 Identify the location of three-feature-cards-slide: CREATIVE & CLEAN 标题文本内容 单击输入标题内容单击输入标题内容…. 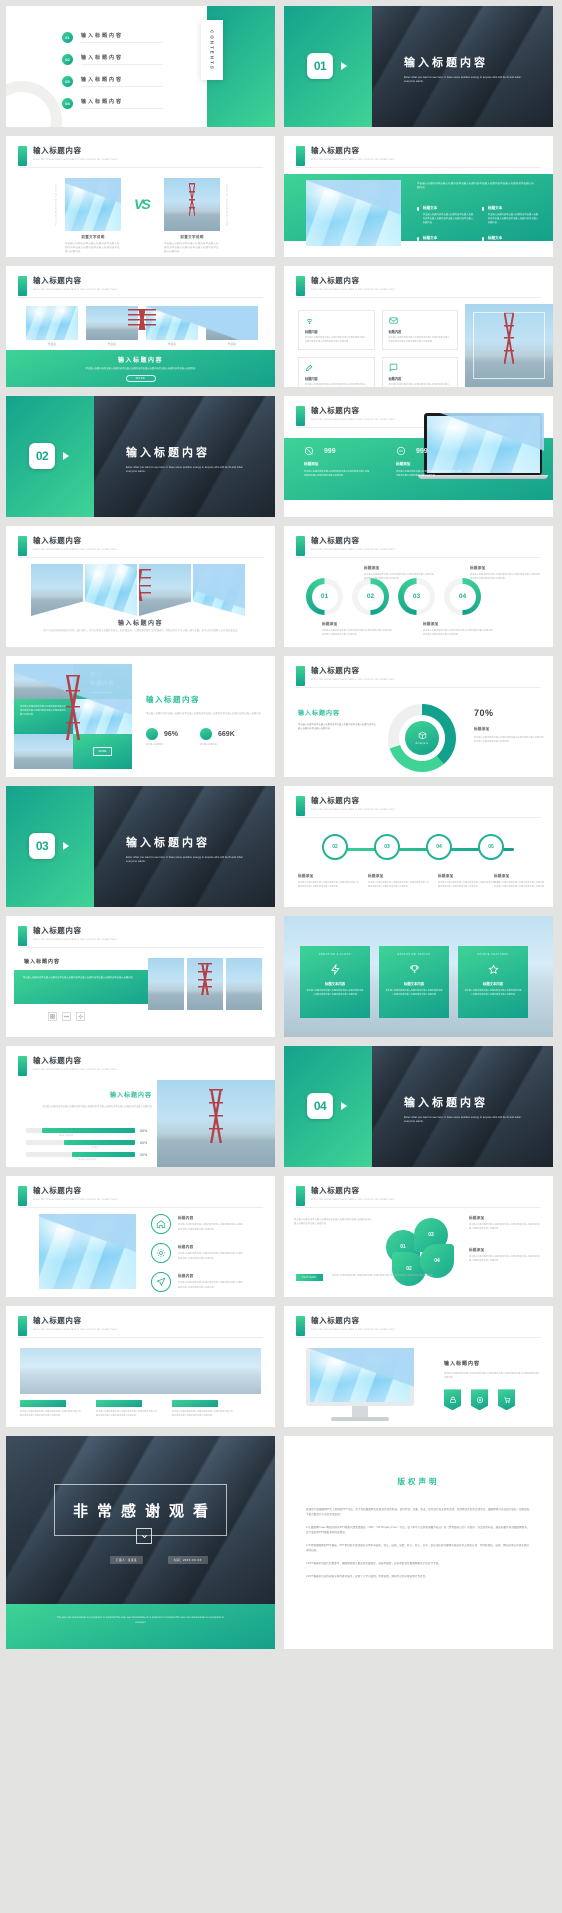
(418, 976).